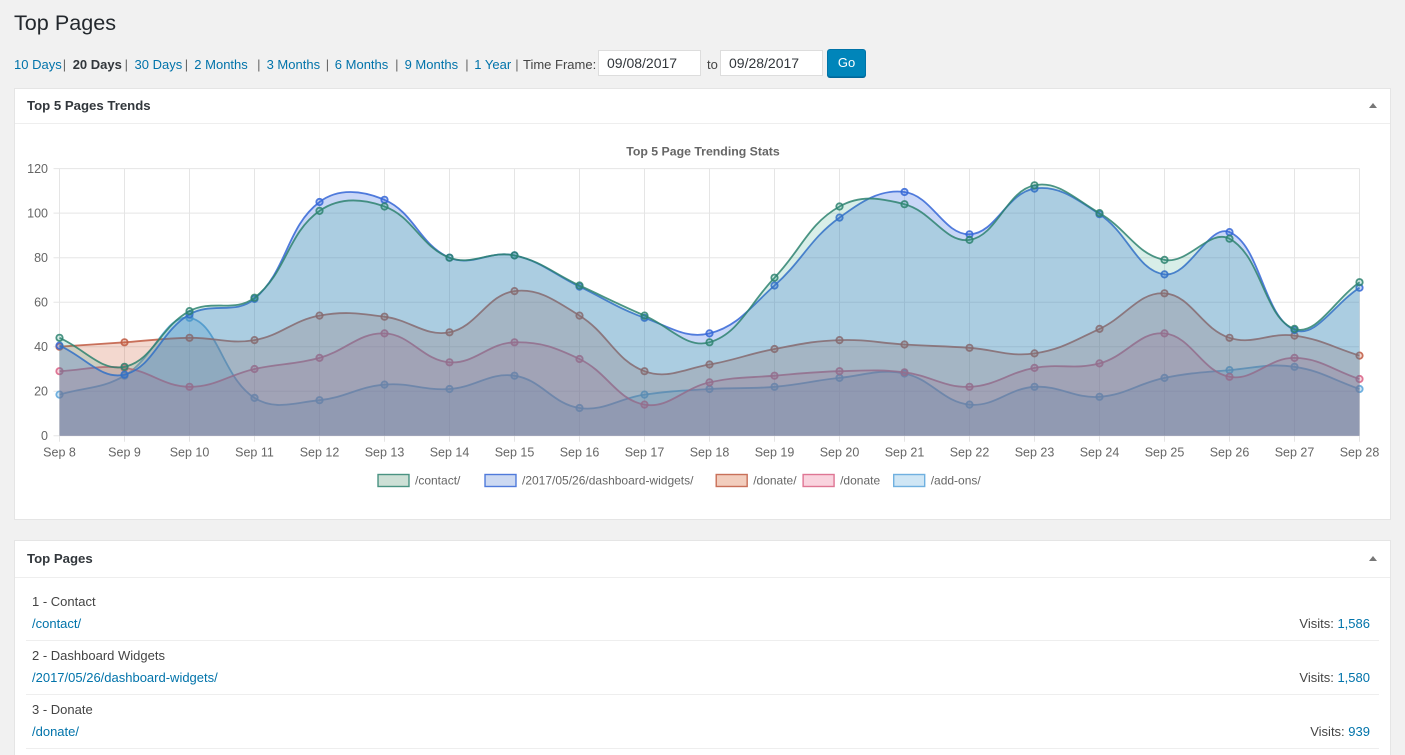 The width and height of the screenshot is (1405, 755). Describe the element at coordinates (970, 453) in the screenshot. I see `svg-text: Sep 22` at that location.